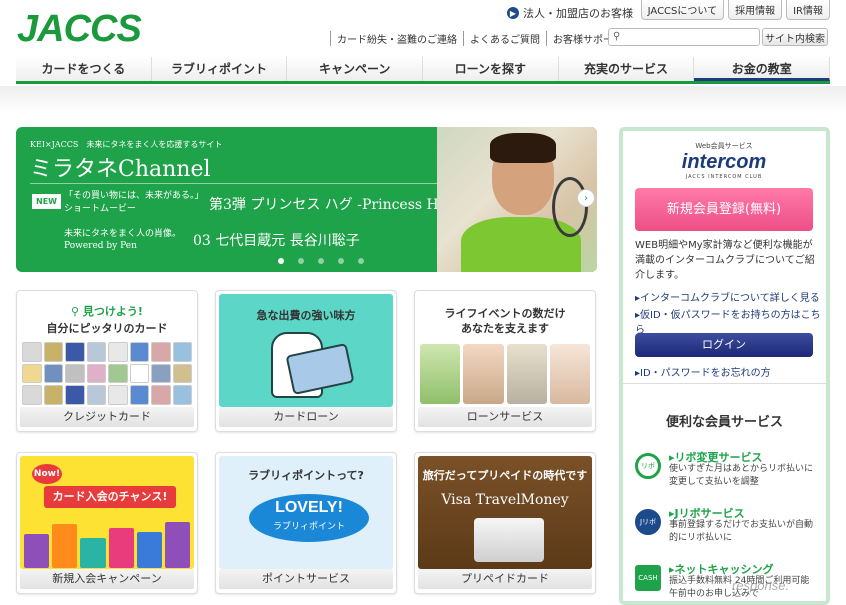 This screenshot has height=605, width=846. Describe the element at coordinates (586, 198) in the screenshot. I see `banner-next-arrow-icon: ›` at that location.